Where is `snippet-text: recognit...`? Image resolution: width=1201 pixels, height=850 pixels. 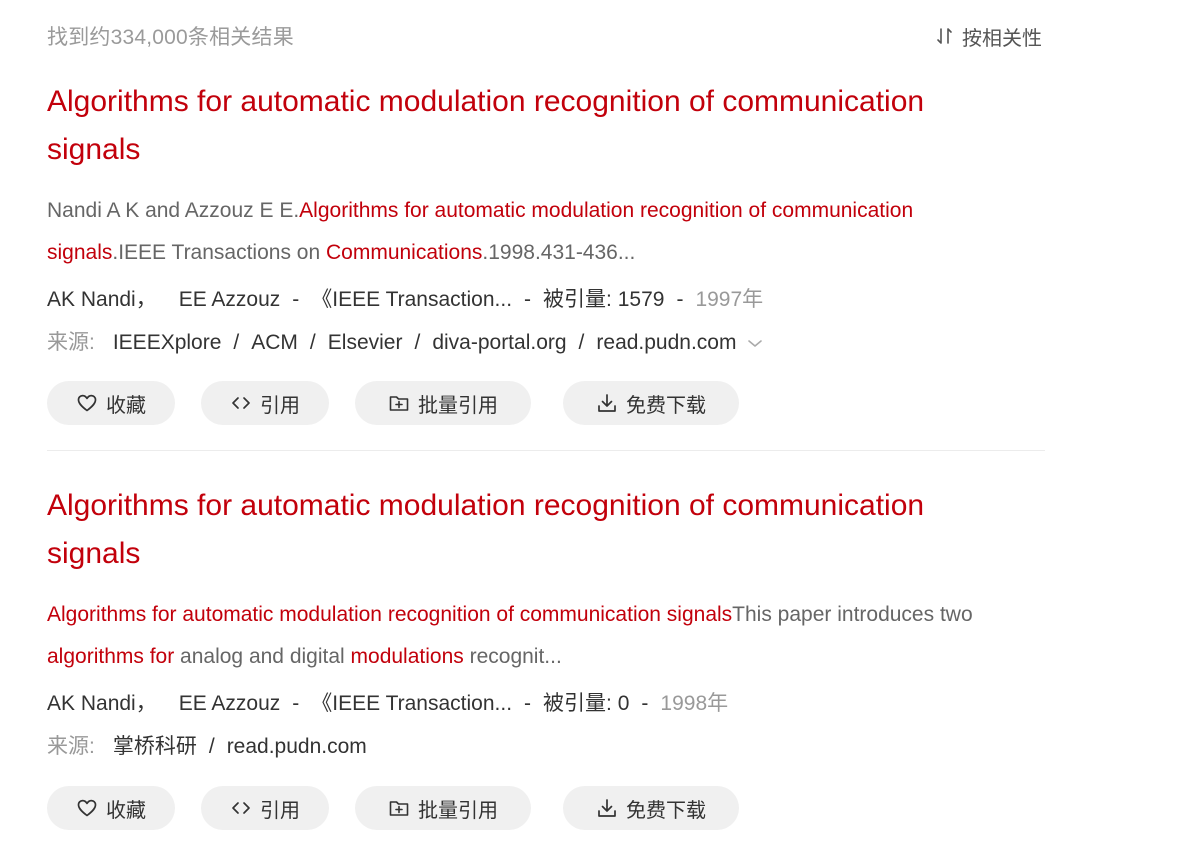 snippet-text: recognit... is located at coordinates (512, 656).